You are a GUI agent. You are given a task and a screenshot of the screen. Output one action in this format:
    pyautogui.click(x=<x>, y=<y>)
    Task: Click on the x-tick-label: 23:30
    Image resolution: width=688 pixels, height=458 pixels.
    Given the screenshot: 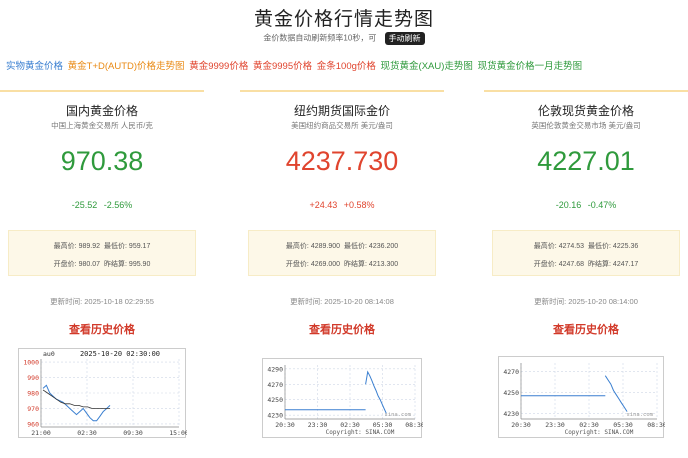 What is the action you would take?
    pyautogui.click(x=555, y=425)
    